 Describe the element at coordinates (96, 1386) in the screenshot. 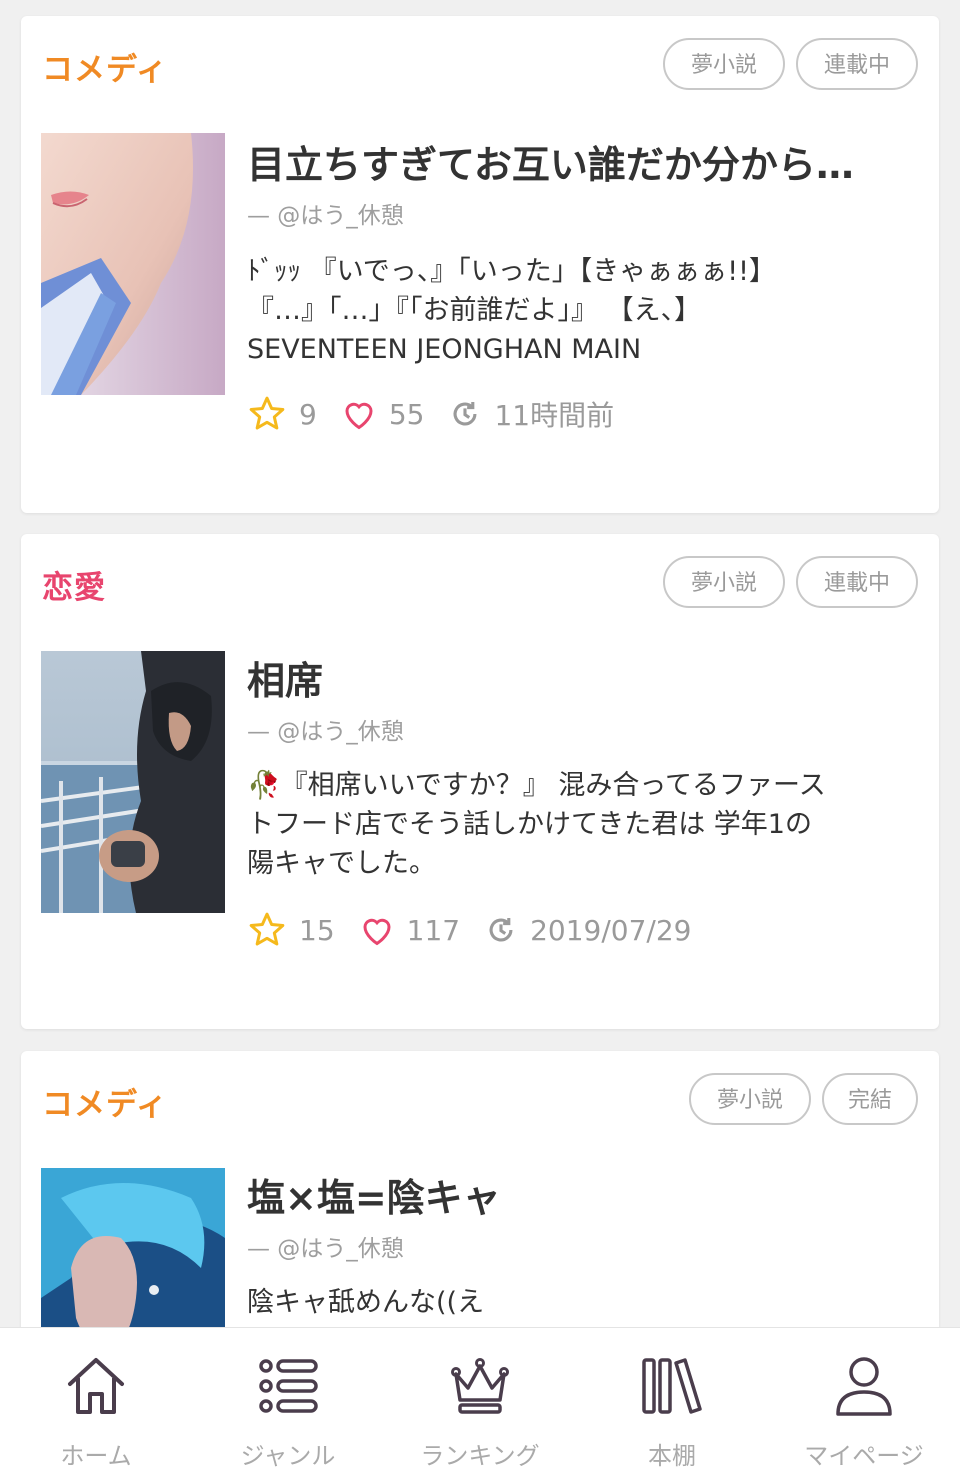

I see `home-icon` at that location.